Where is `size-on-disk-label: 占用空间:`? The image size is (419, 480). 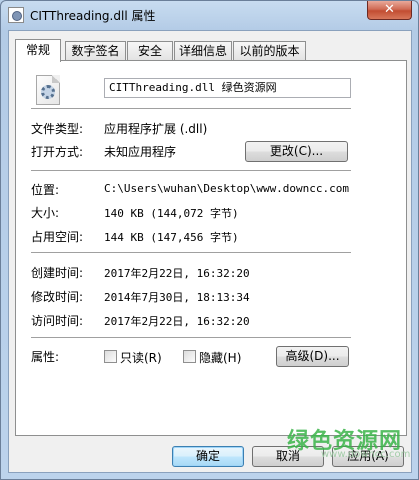 size-on-disk-label: 占用空间: is located at coordinates (57, 237).